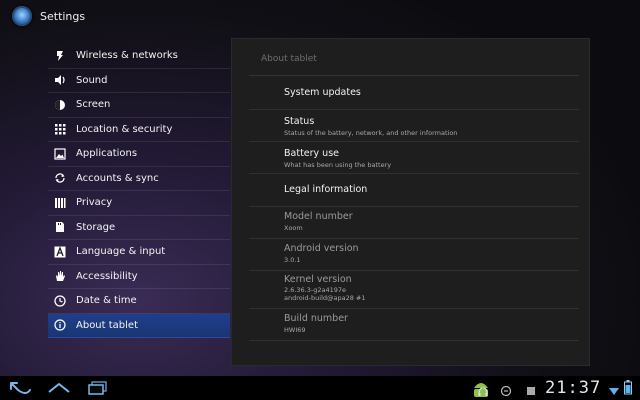 This screenshot has height=400, width=640. What do you see at coordinates (506, 391) in the screenshot?
I see `usb-icon` at bounding box center [506, 391].